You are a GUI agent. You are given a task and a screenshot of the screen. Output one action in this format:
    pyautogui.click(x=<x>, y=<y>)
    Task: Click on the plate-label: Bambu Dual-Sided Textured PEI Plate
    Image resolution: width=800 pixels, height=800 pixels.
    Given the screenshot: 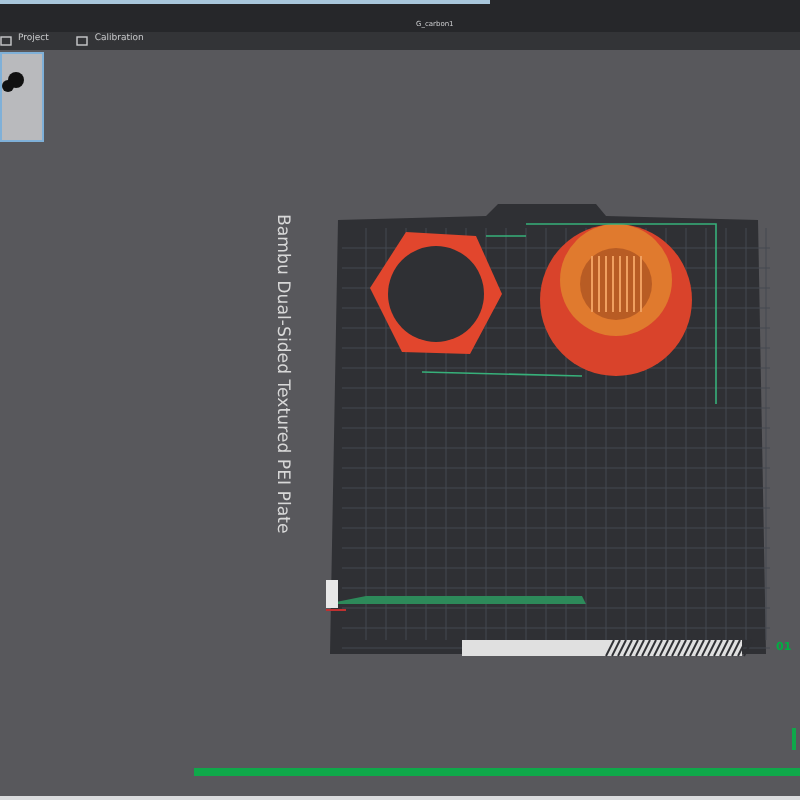 What is the action you would take?
    pyautogui.click(x=281, y=376)
    